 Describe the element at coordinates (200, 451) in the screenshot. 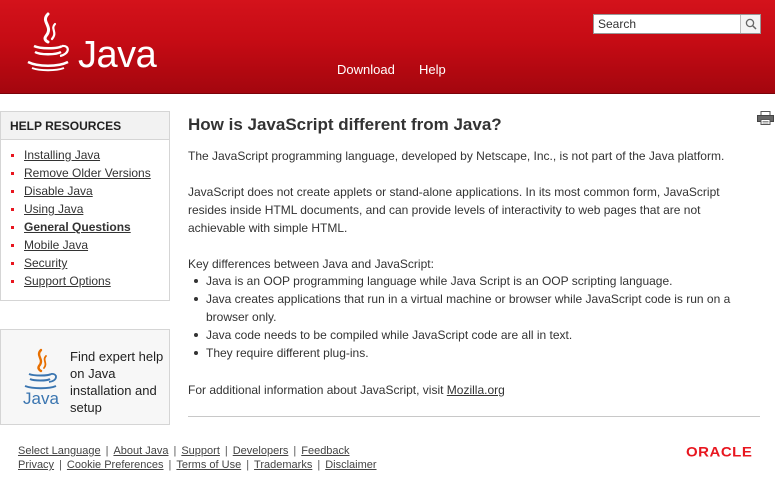

I see `footer-link-support: Support` at that location.